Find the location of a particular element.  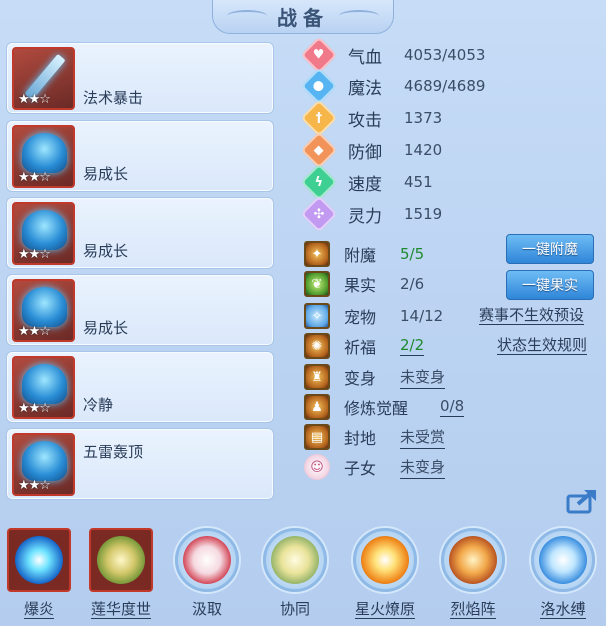

attr-fief: ▤ 封地 未受赏 is located at coordinates (375, 437).